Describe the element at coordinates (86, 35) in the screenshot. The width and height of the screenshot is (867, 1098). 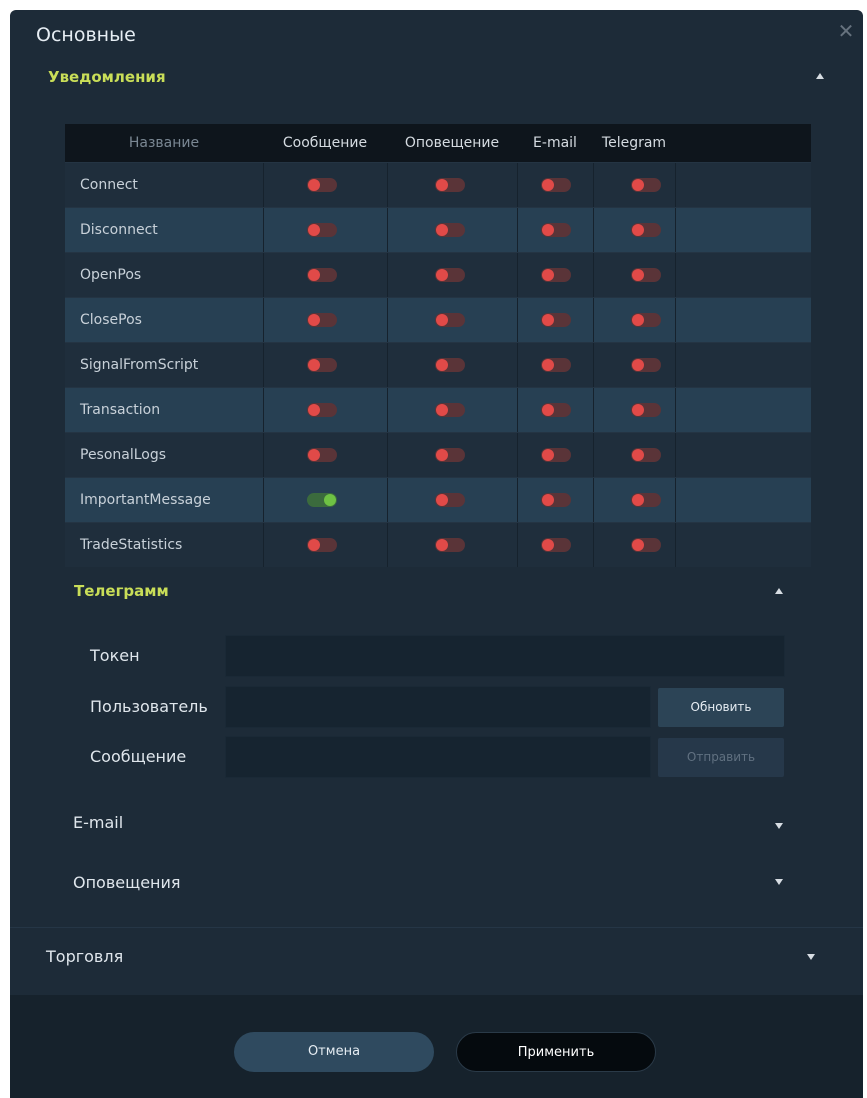
I see `dialog-title: Основные` at that location.